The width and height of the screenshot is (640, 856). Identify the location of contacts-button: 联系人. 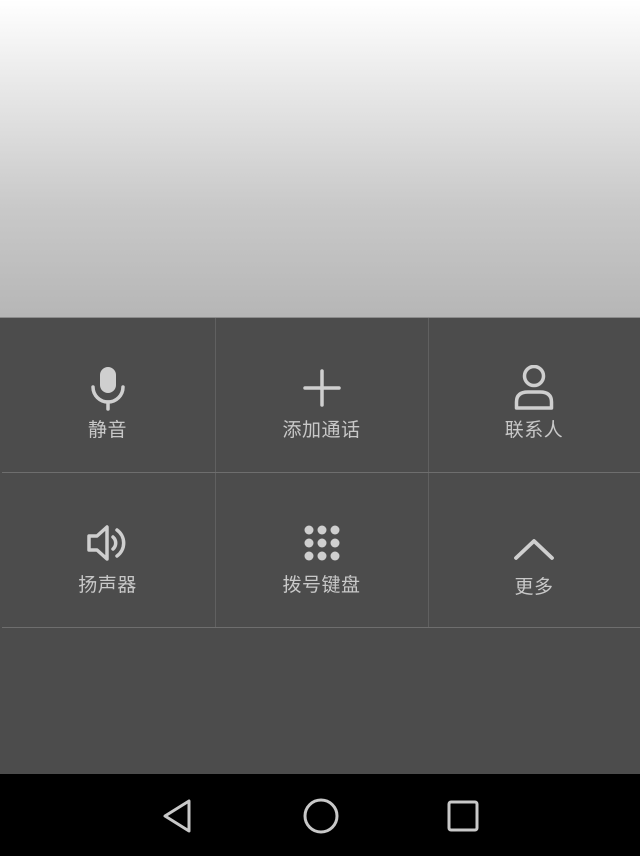
(534, 395).